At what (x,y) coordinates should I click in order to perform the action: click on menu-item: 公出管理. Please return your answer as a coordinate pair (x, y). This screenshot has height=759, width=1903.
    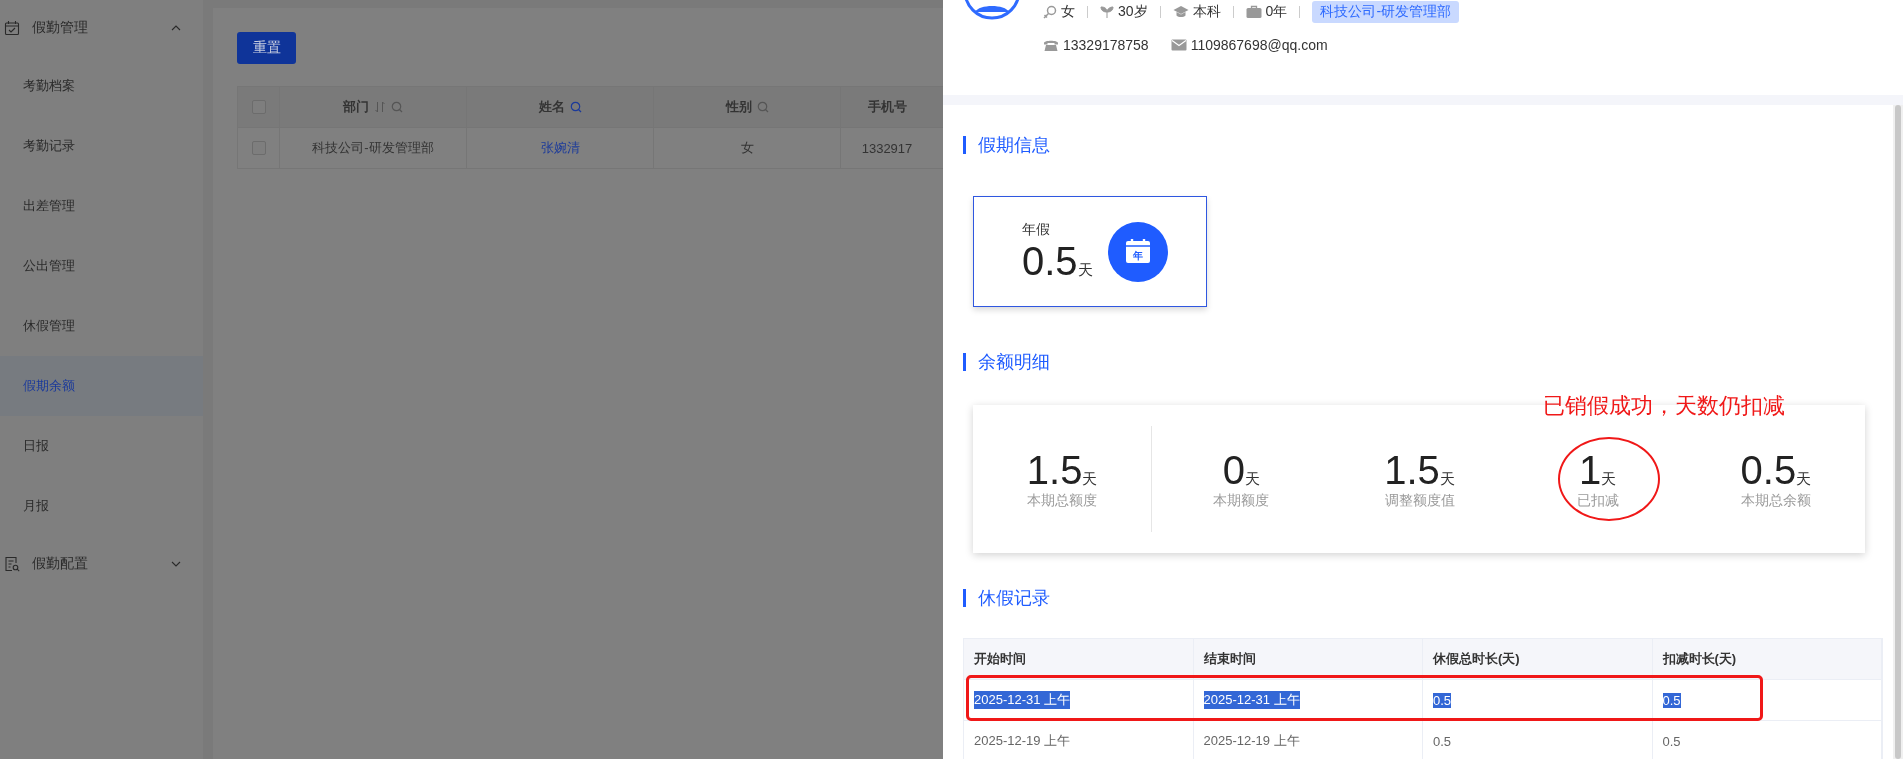
    Looking at the image, I should click on (101, 266).